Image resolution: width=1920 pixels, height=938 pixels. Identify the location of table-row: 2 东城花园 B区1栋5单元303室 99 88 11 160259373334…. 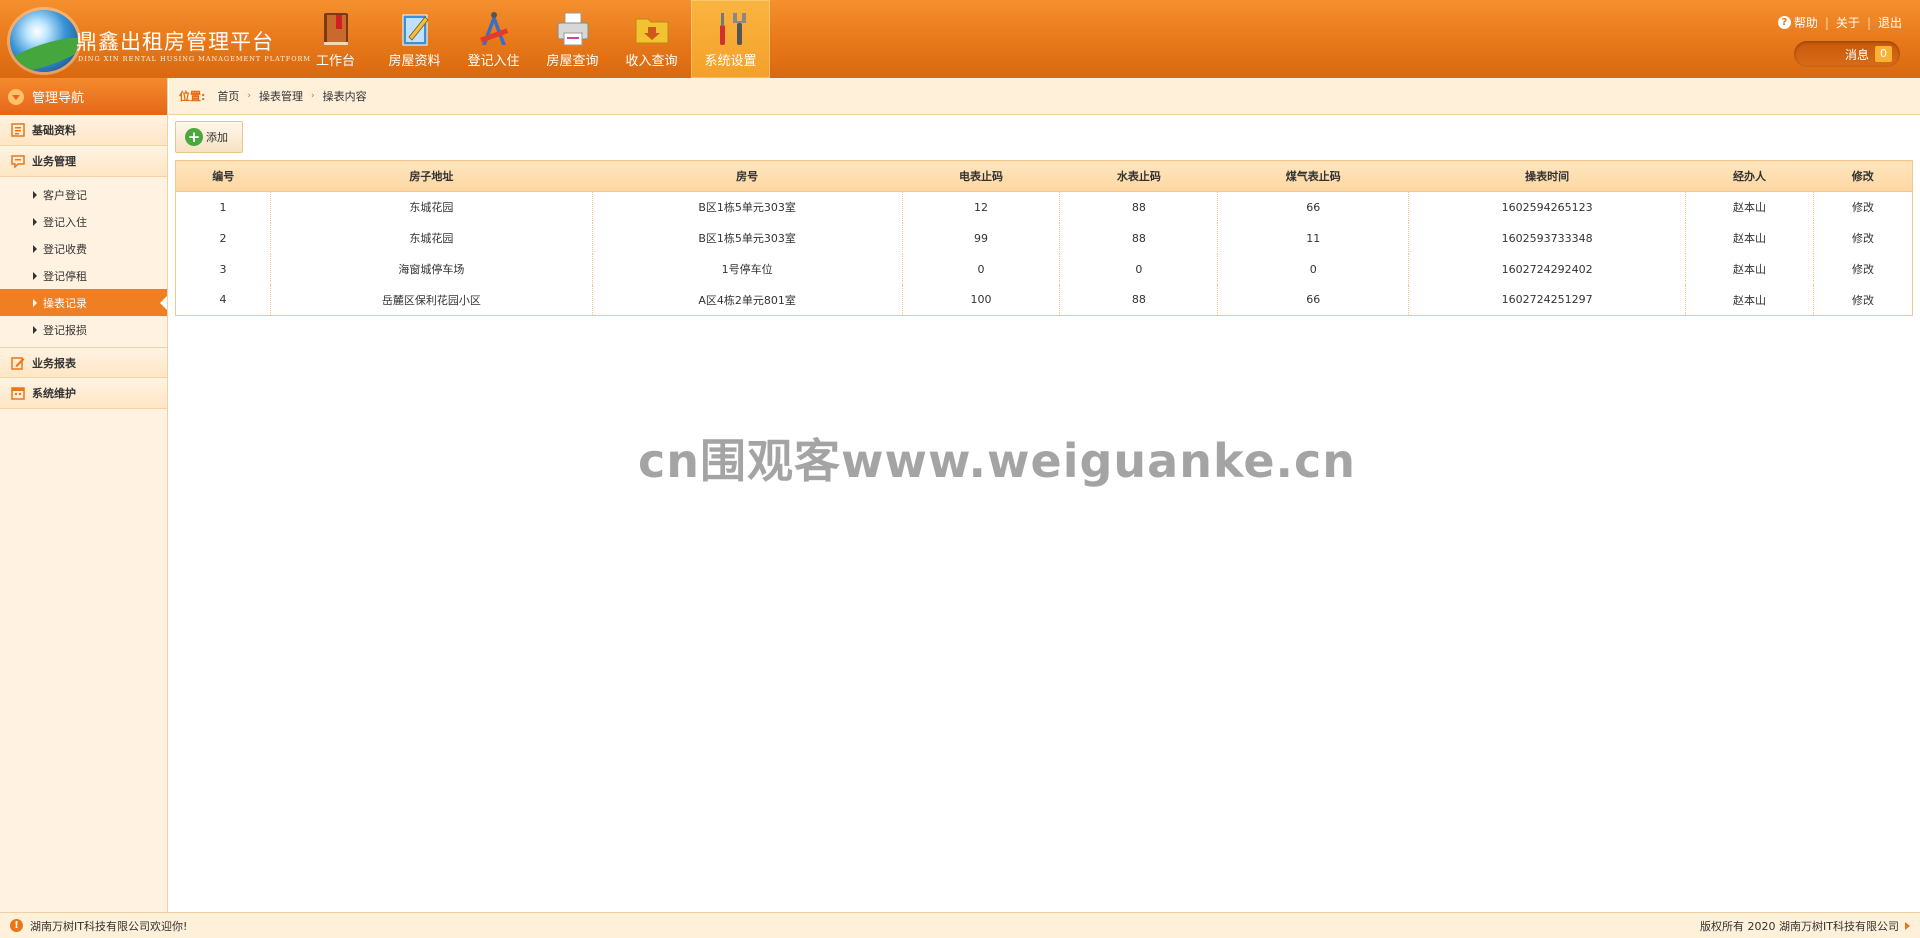
(1044, 238).